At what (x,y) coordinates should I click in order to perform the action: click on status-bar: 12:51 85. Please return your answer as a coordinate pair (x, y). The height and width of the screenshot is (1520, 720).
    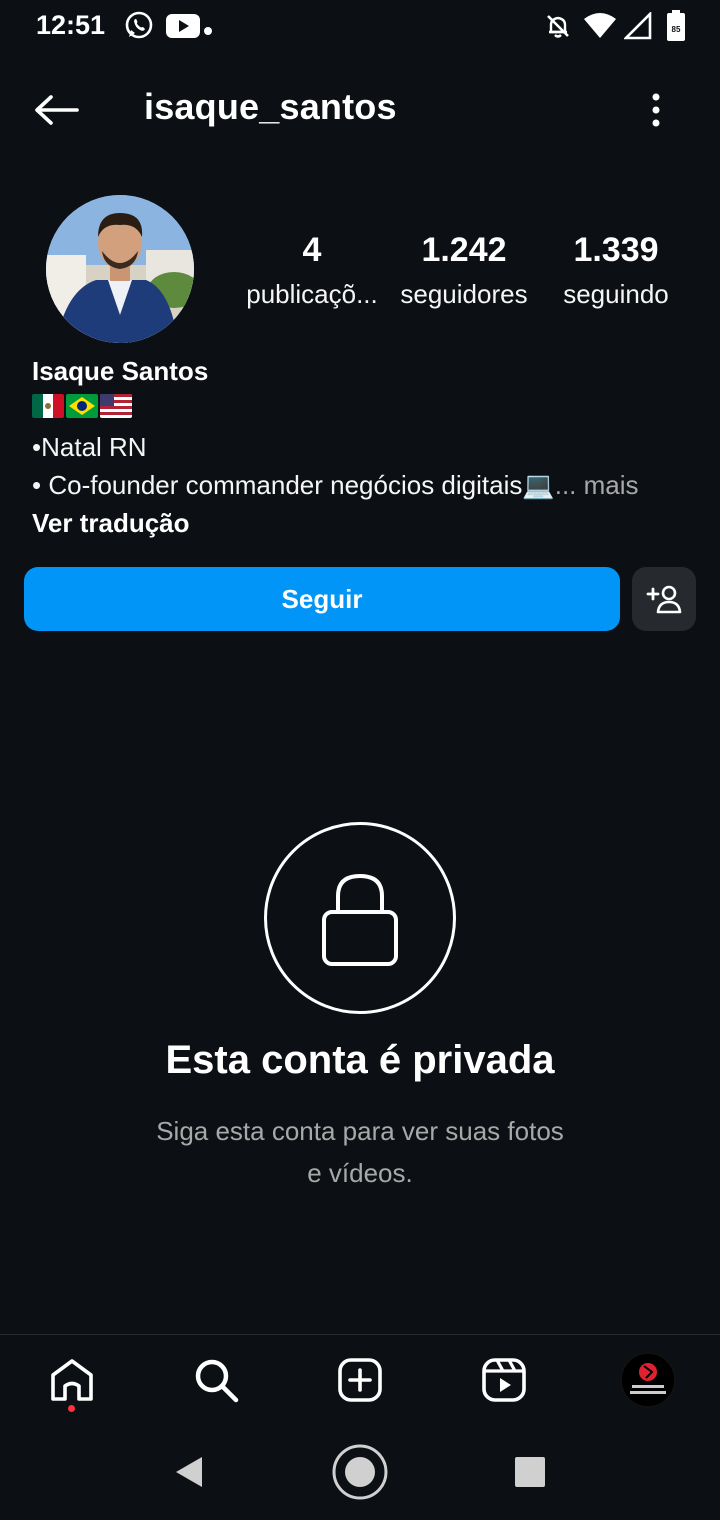
    Looking at the image, I should click on (360, 26).